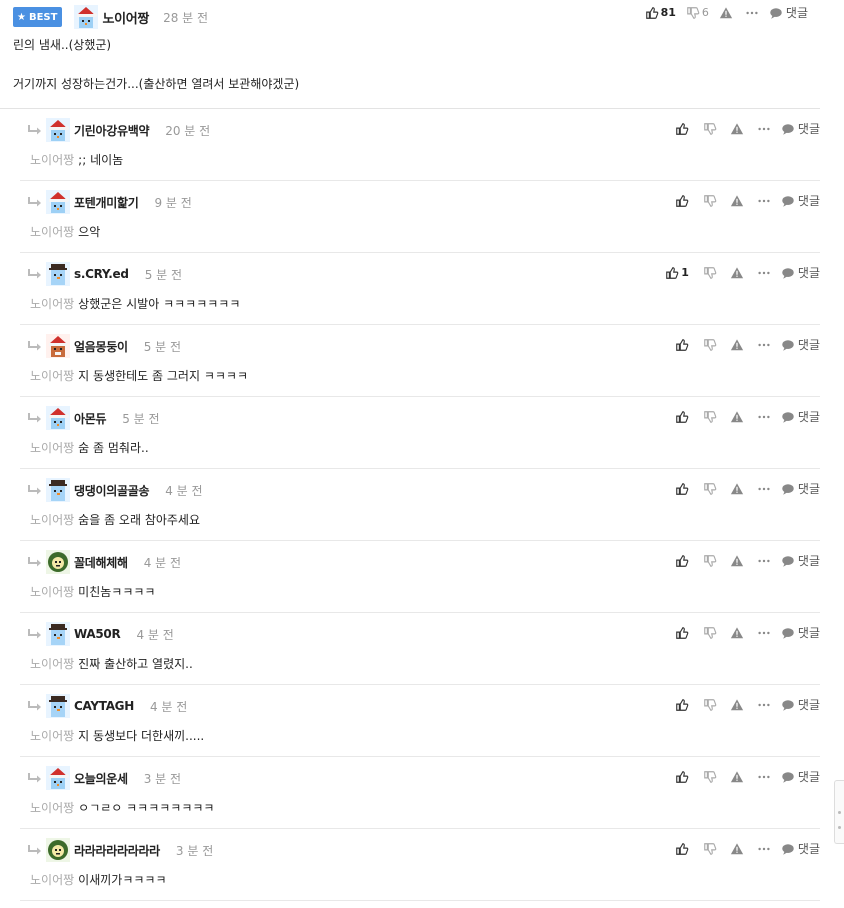 The width and height of the screenshot is (844, 908). I want to click on reply-author: 라라라라라라라라, so click(117, 850).